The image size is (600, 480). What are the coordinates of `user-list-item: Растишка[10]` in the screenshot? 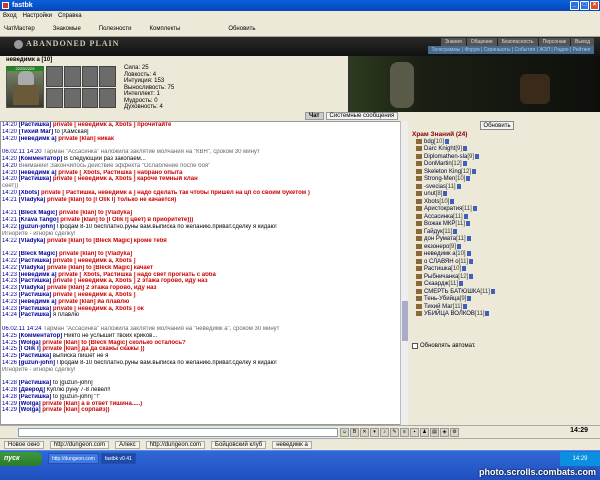 It's located at (455, 269).